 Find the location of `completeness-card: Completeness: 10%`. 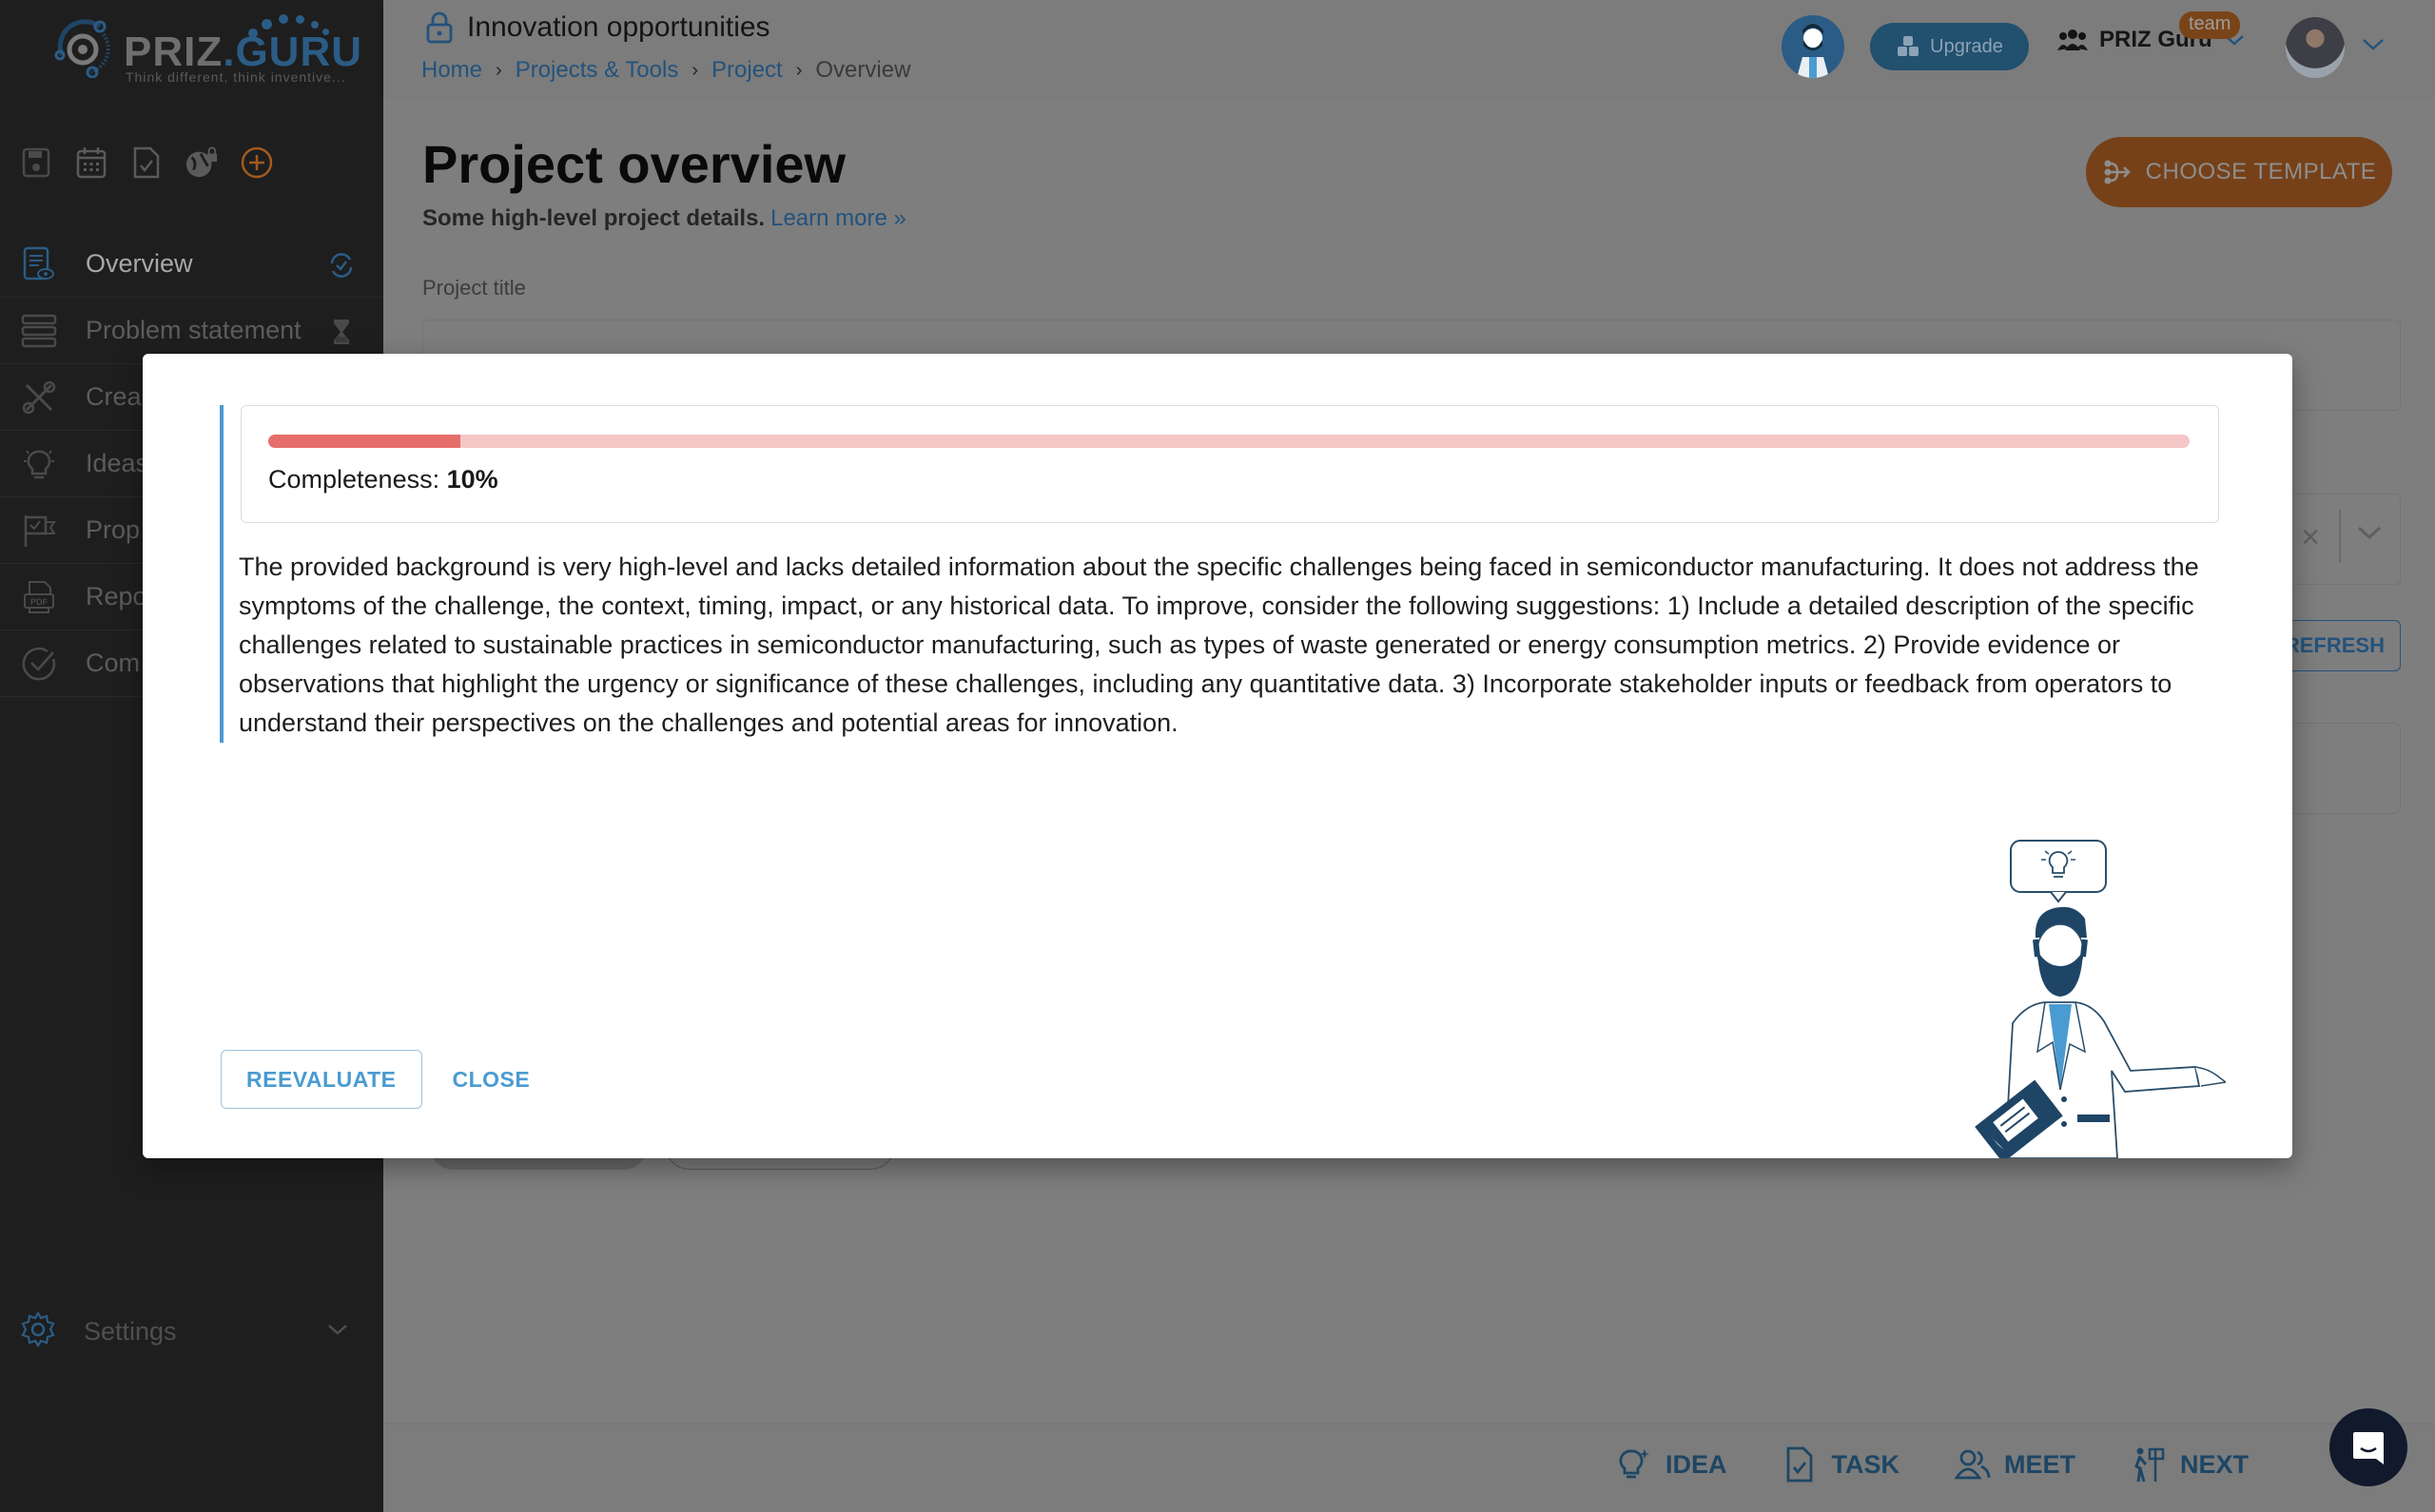

completeness-card: Completeness: 10% is located at coordinates (1230, 464).